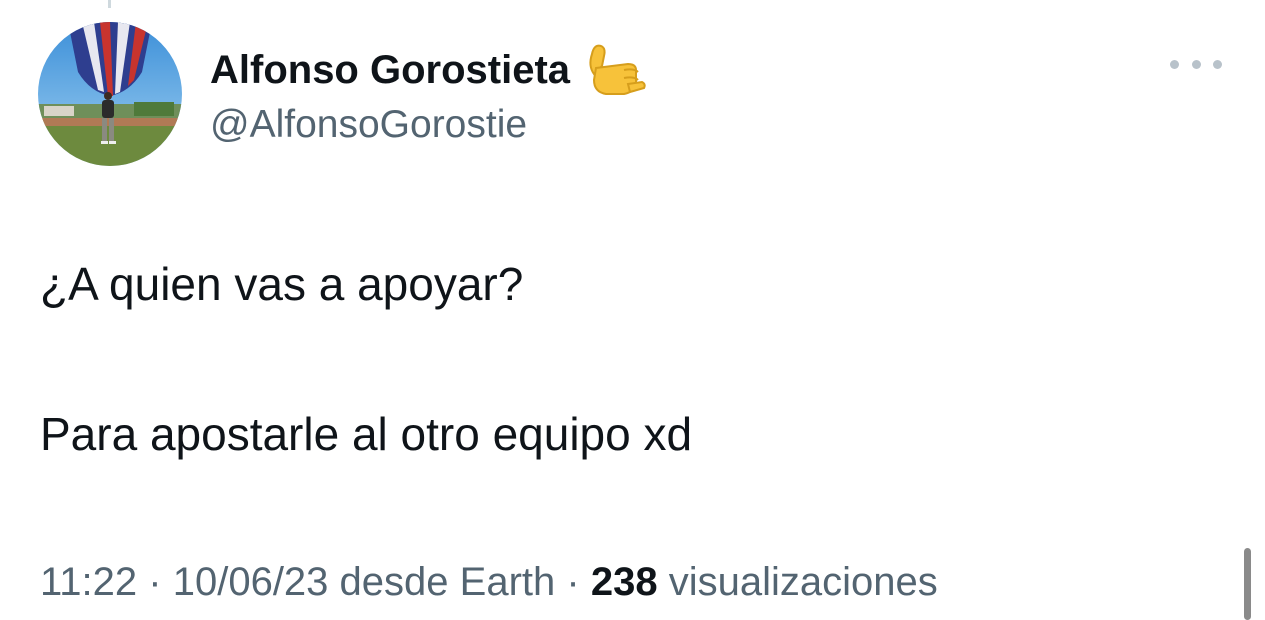  What do you see at coordinates (366, 434) in the screenshot?
I see `tweet-text-line: Para apostarle al otro equipo xd` at bounding box center [366, 434].